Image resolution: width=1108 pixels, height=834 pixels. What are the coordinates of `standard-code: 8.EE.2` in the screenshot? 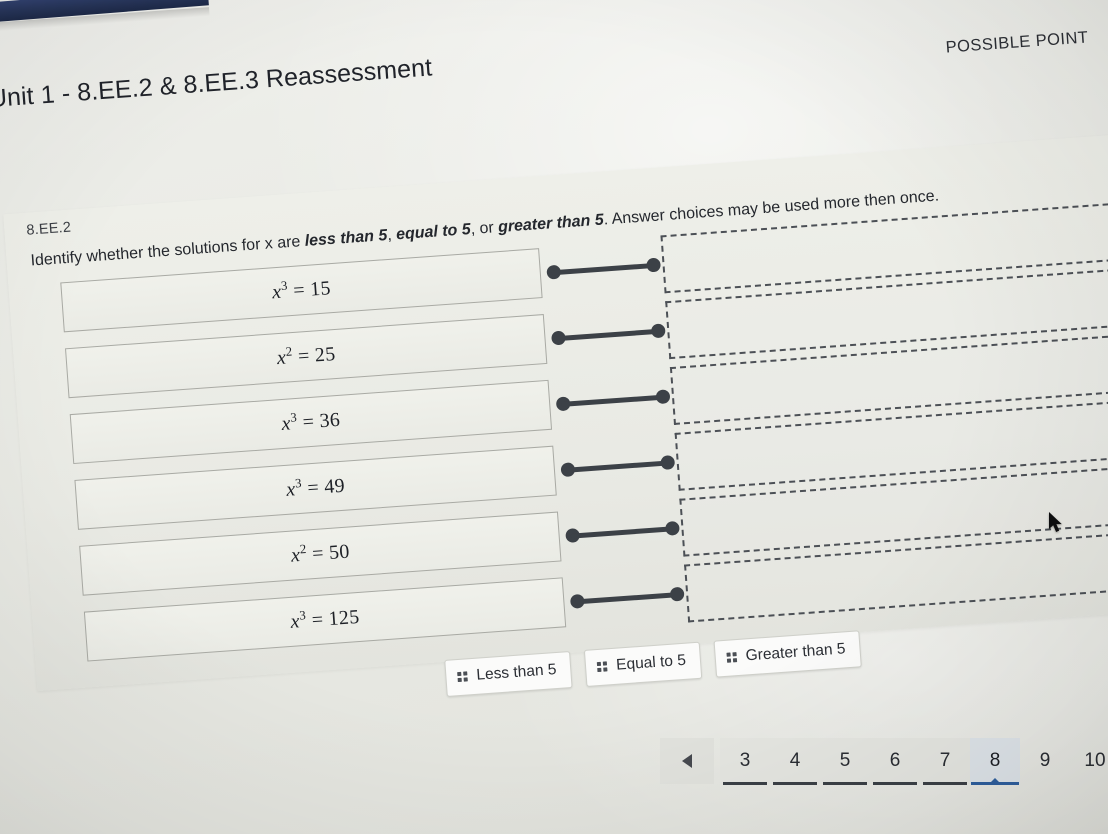 It's located at (48, 229).